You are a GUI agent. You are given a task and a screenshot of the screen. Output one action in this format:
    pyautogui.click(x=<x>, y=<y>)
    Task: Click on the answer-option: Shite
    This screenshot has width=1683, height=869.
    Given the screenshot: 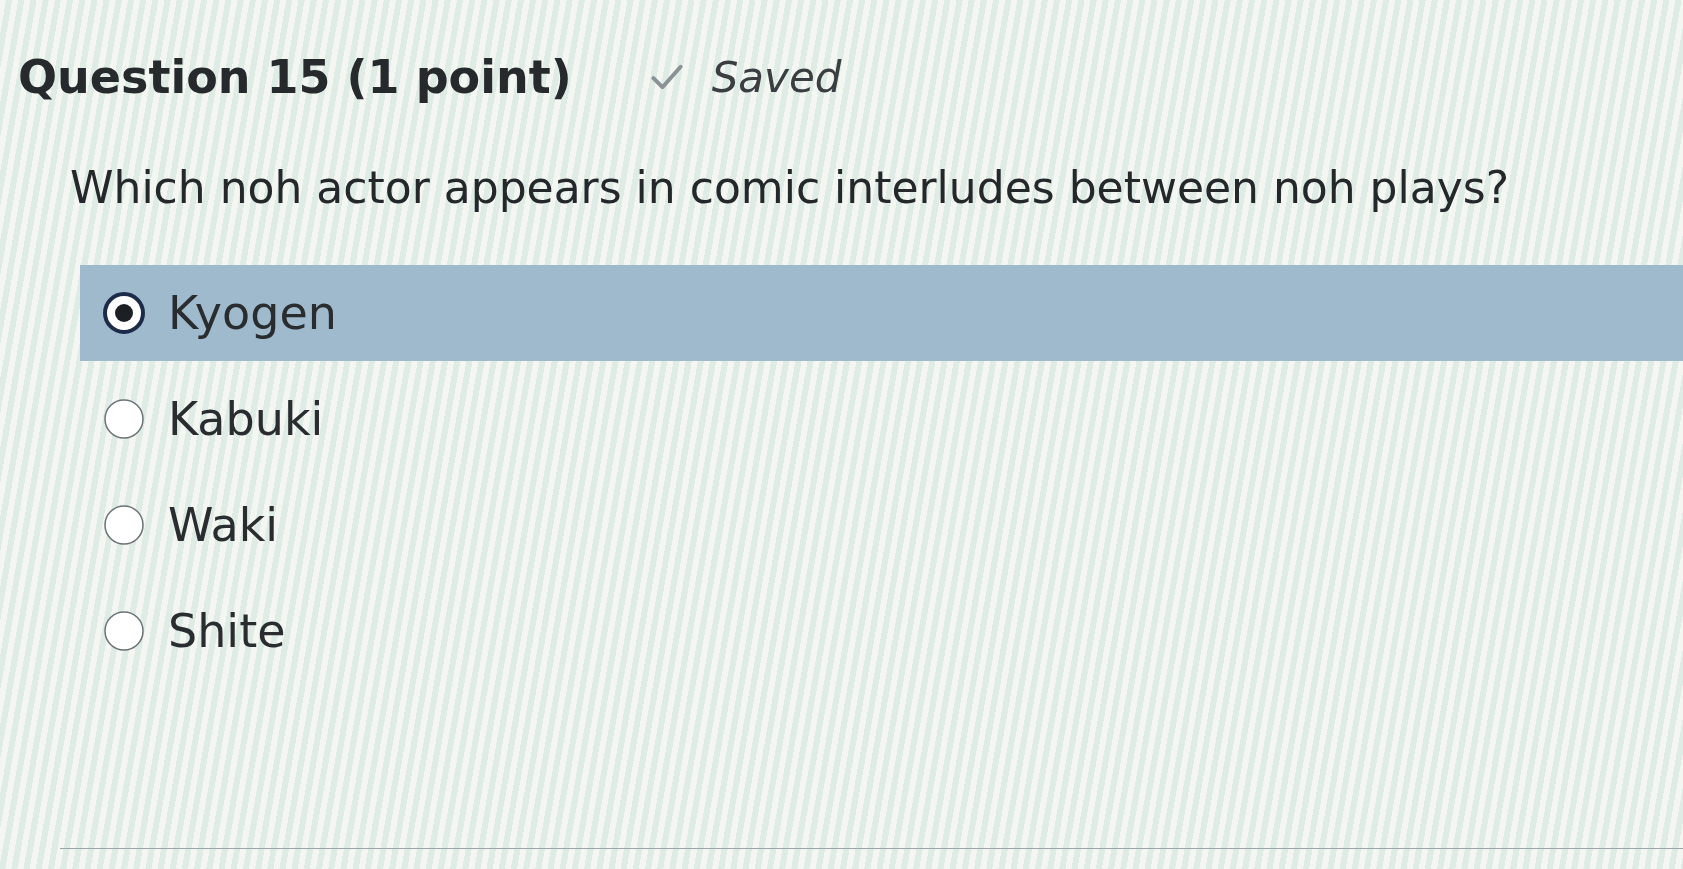 What is the action you would take?
    pyautogui.click(x=881, y=631)
    